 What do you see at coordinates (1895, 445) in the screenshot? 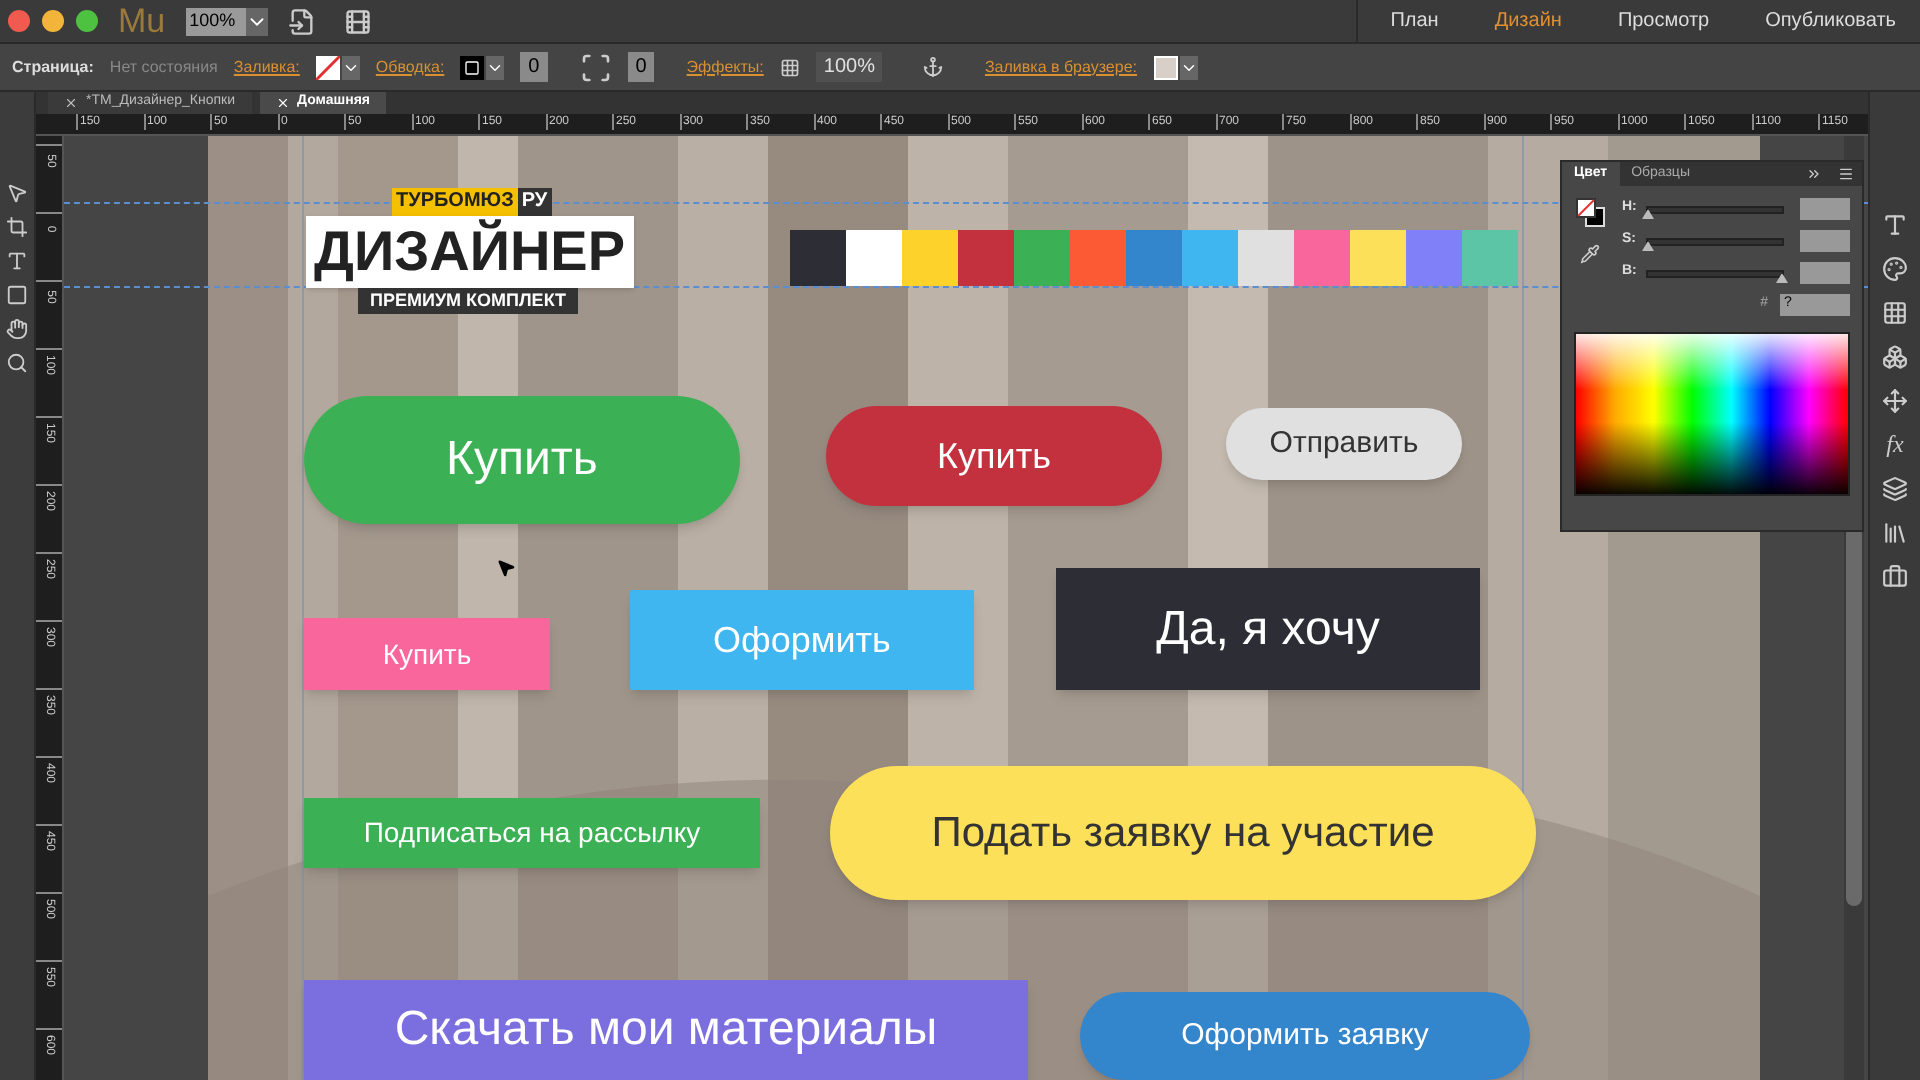
I see `effects-panel-button: fx` at bounding box center [1895, 445].